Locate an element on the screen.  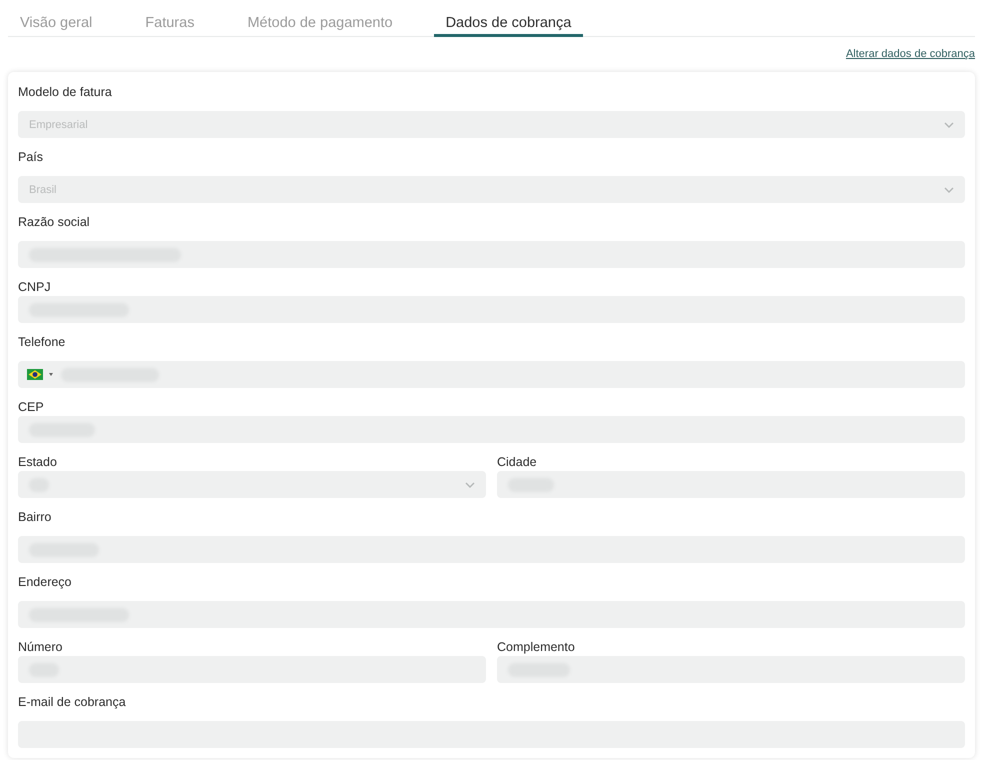
tab: Método de pagamento is located at coordinates (320, 24).